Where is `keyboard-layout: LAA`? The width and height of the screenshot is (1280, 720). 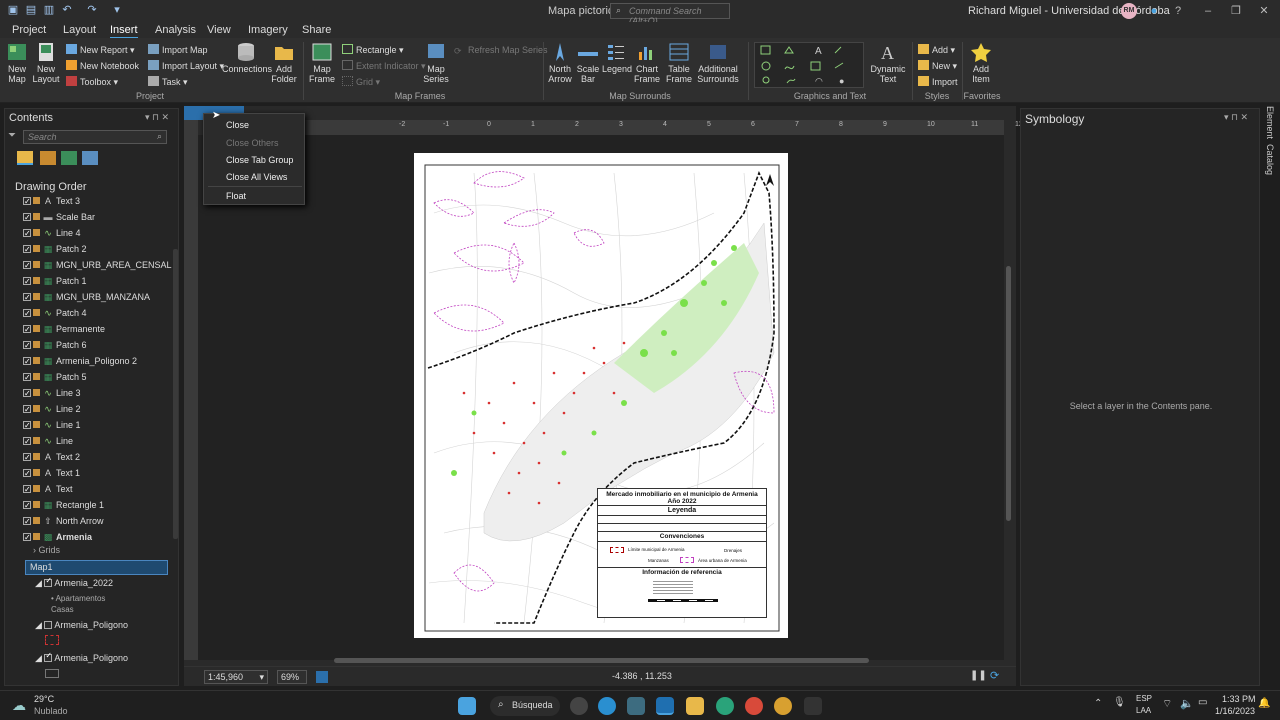
keyboard-layout: LAA is located at coordinates (1143, 710).